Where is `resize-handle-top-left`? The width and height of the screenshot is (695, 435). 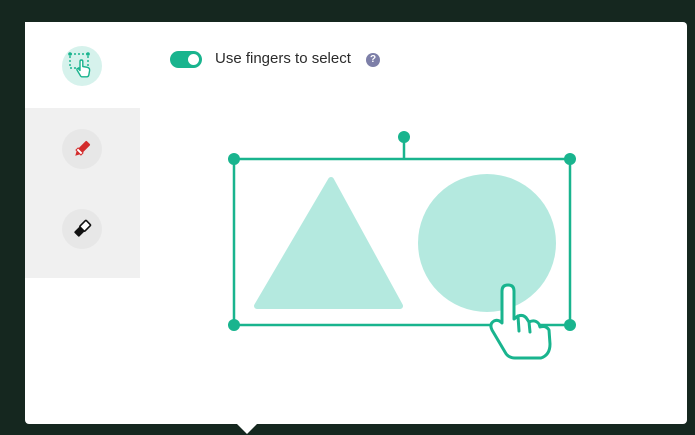
resize-handle-top-left is located at coordinates (234, 159).